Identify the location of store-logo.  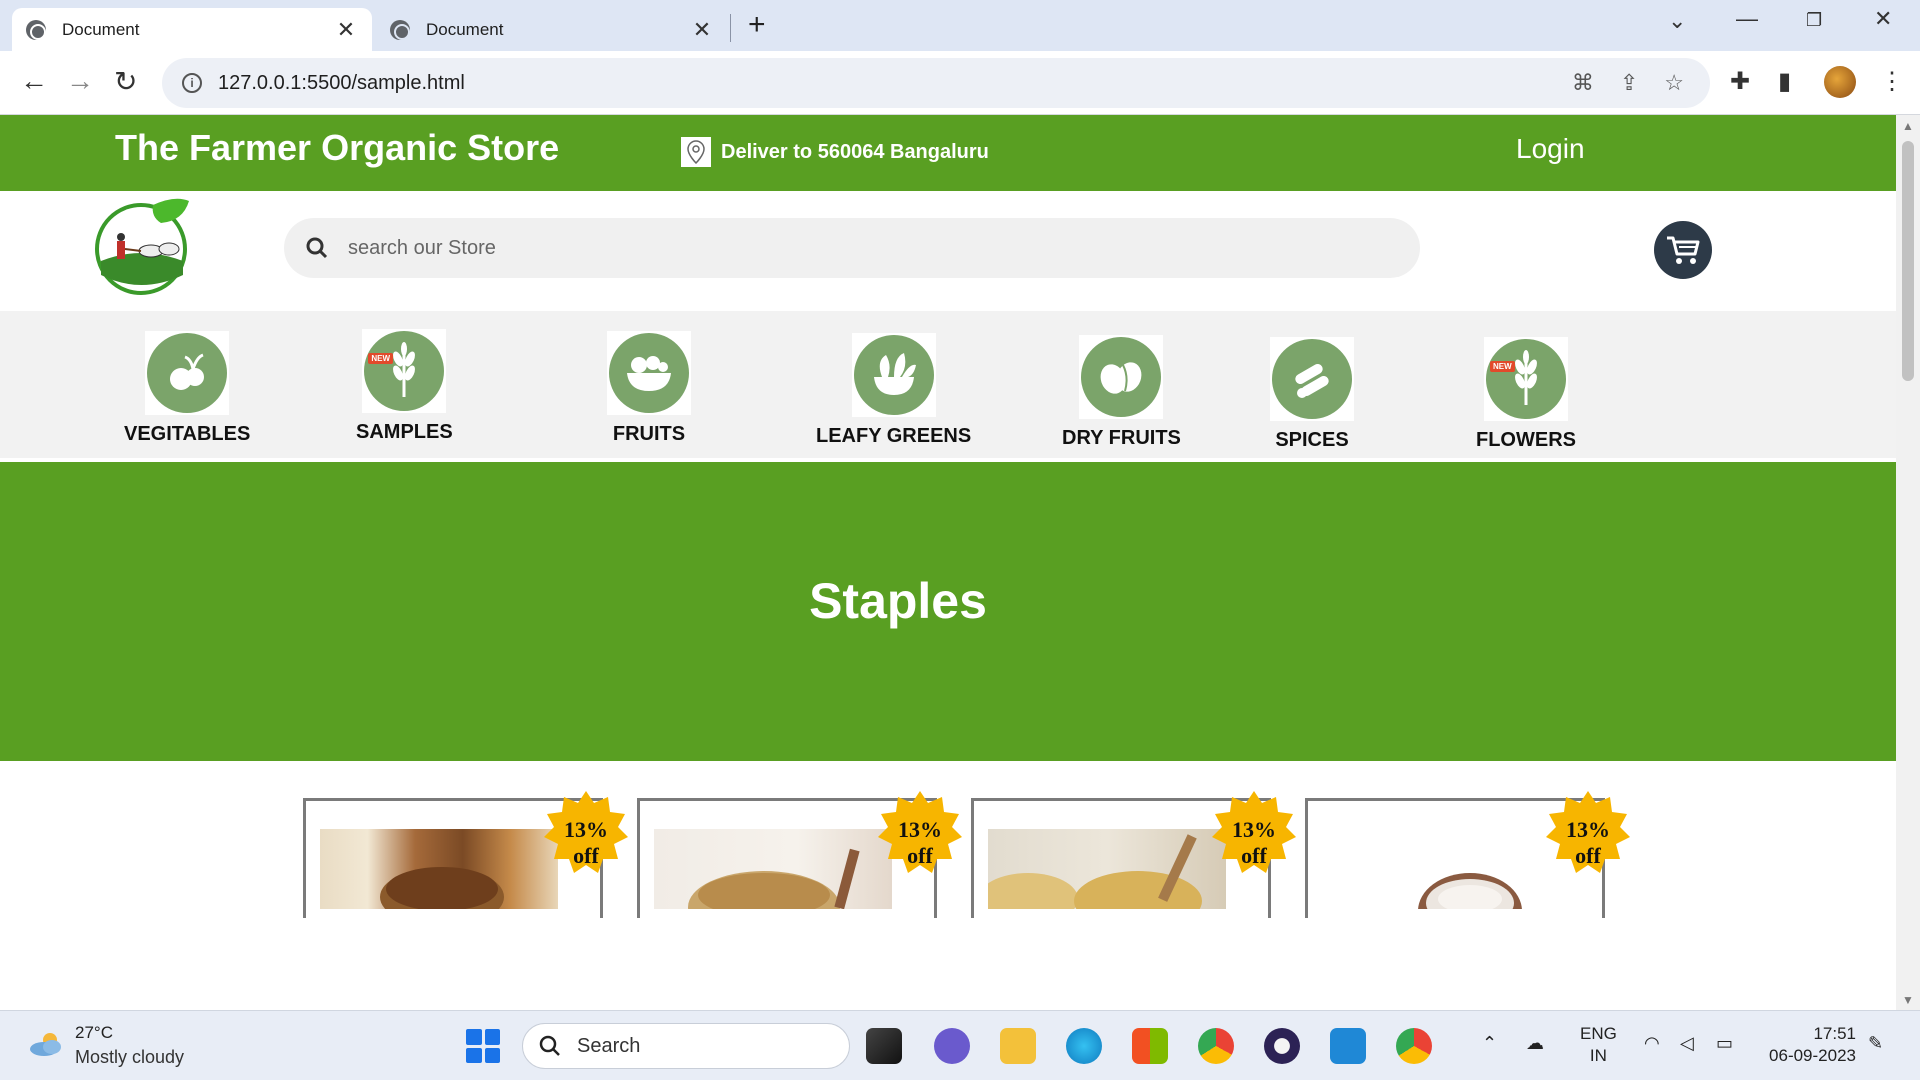
(143, 245).